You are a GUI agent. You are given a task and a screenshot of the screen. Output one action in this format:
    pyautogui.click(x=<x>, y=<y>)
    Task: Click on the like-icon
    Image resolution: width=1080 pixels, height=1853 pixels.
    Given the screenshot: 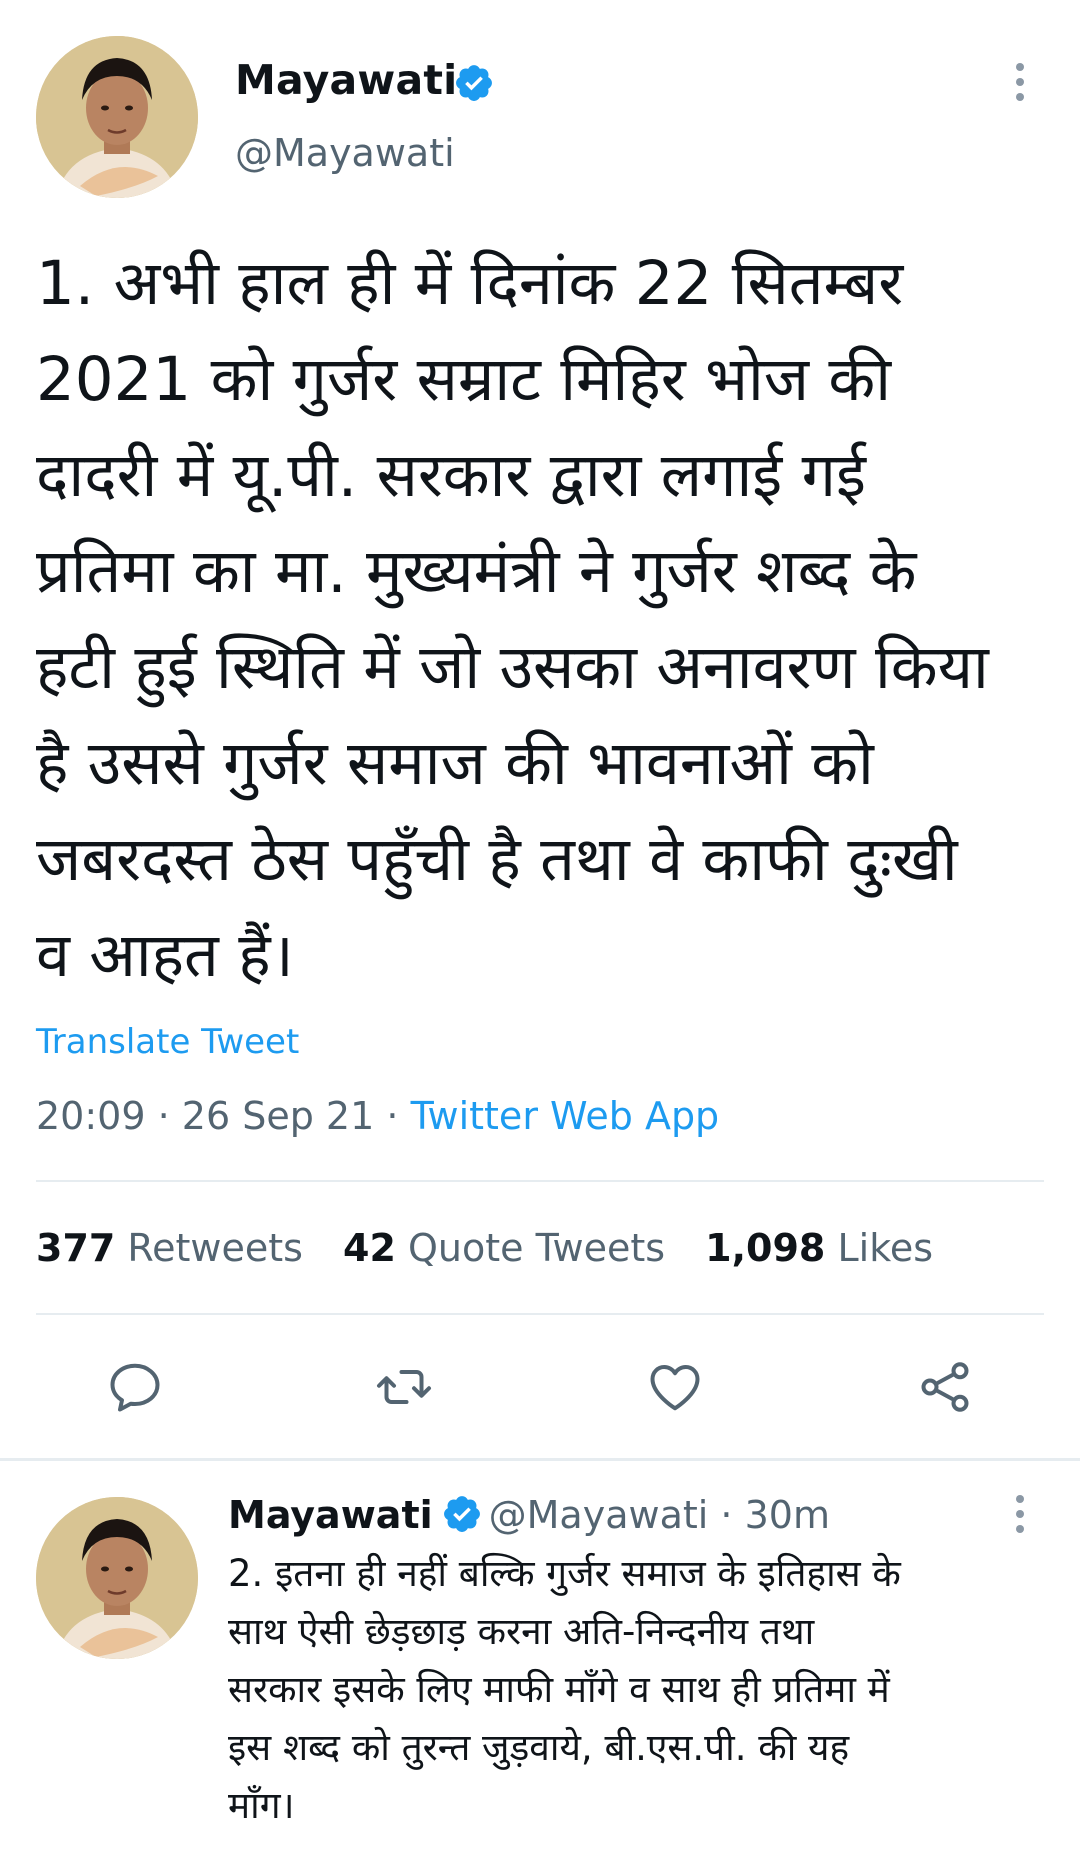 What is the action you would take?
    pyautogui.click(x=675, y=1388)
    